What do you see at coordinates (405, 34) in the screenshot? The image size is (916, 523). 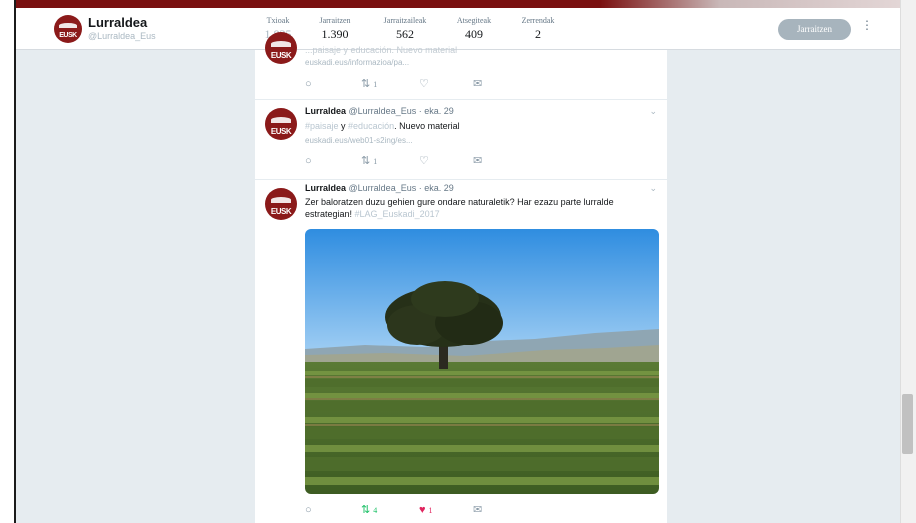 I see `stat-value: 562` at bounding box center [405, 34].